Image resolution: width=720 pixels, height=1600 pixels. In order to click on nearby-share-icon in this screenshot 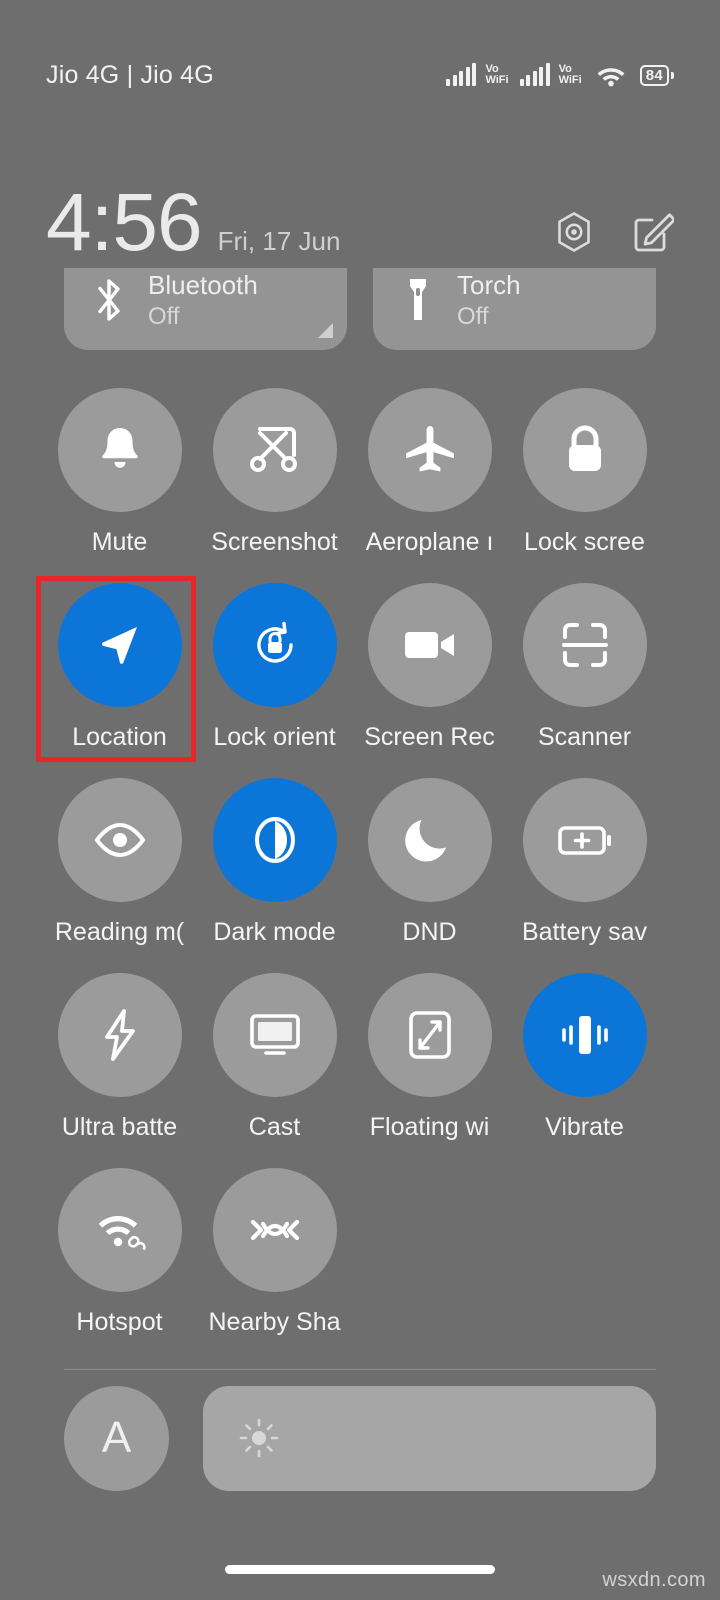, I will do `click(274, 1230)`.